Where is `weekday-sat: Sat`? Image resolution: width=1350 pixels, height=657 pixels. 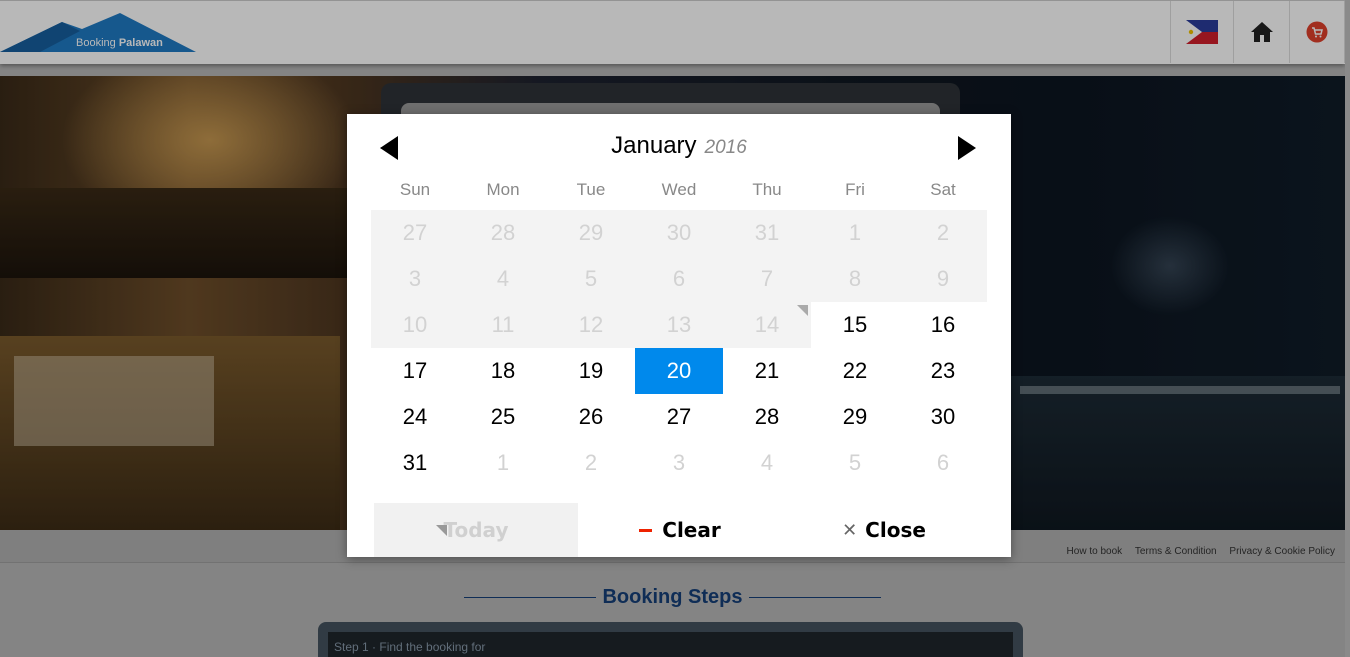 weekday-sat: Sat is located at coordinates (943, 189).